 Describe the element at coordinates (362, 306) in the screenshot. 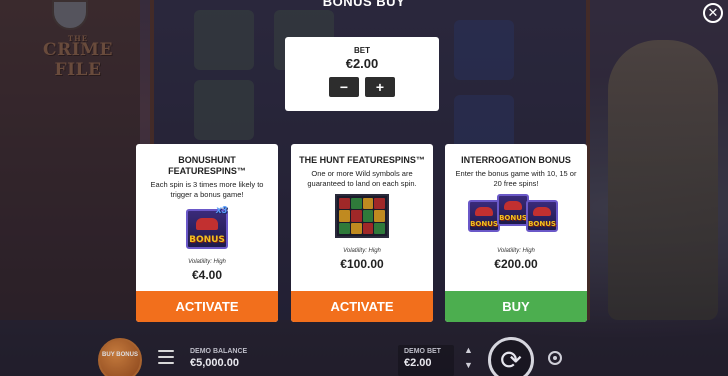

I see `activate-the-hunt-button: ACTIVATE` at that location.